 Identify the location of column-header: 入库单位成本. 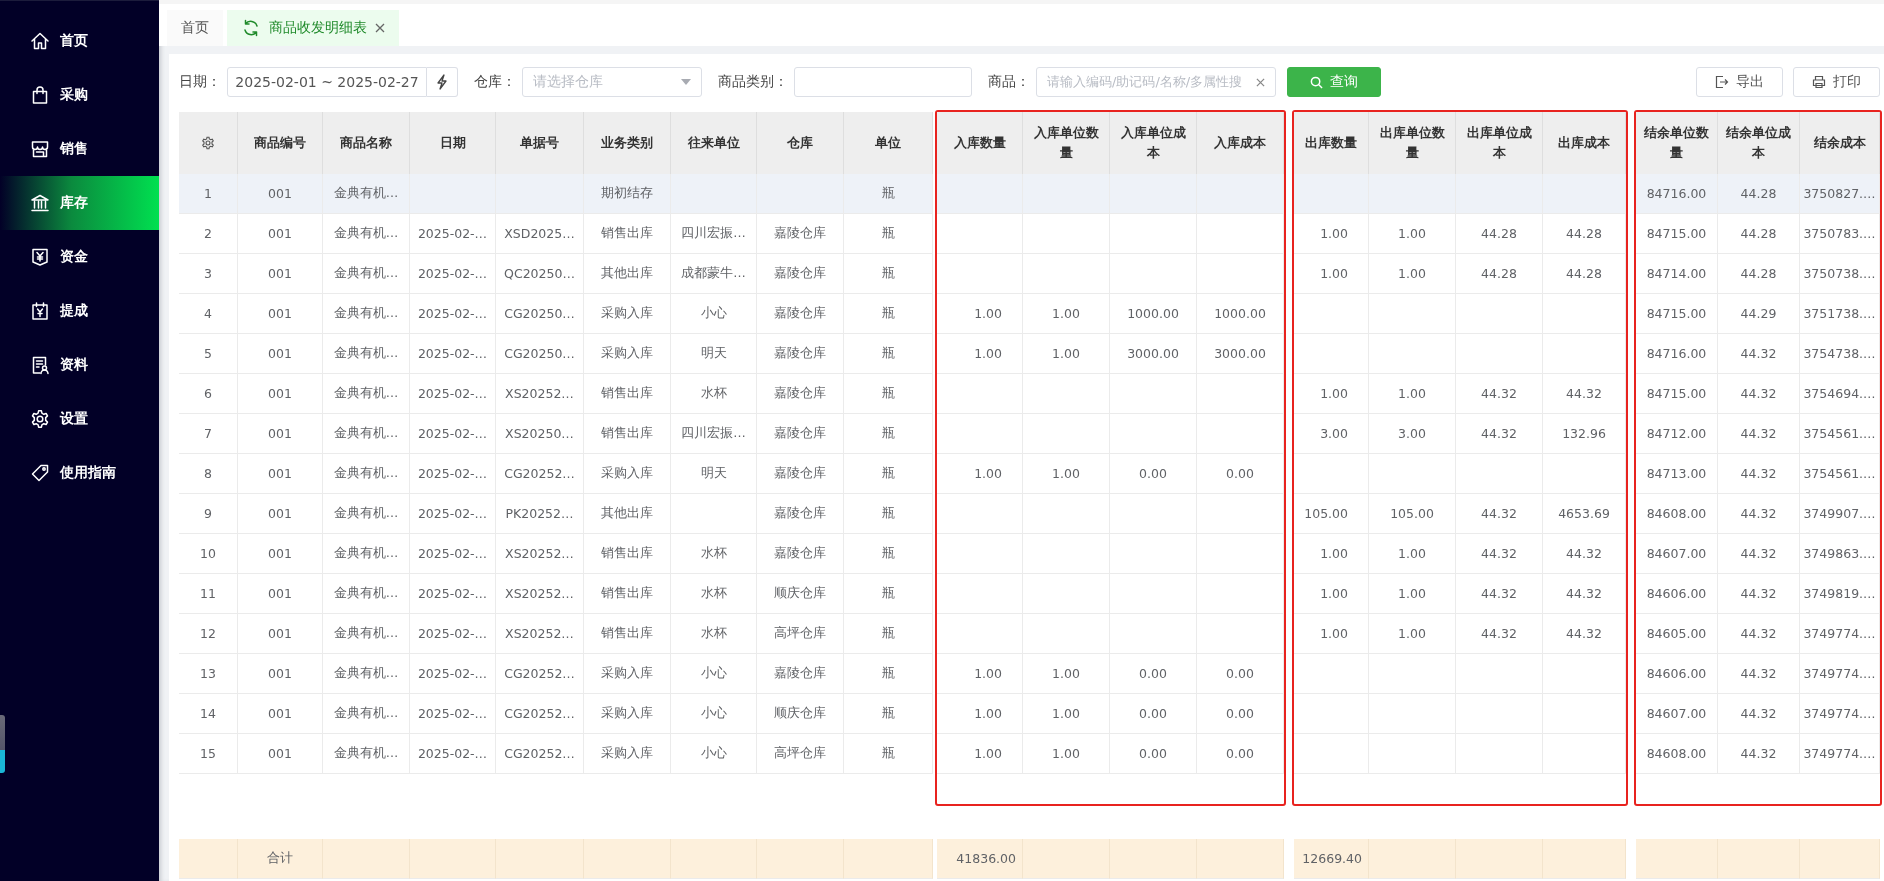
(1153, 143).